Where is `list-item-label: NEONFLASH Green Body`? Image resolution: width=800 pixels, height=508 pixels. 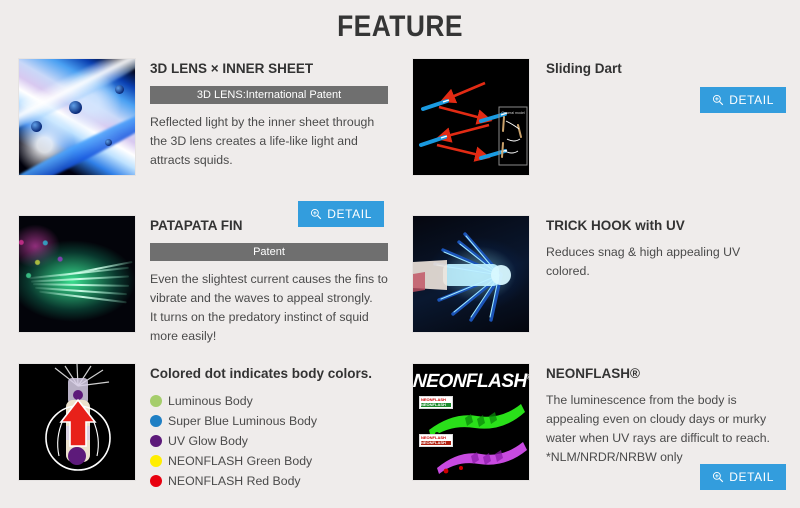
list-item-label: NEONFLASH Green Body is located at coordinates (240, 461).